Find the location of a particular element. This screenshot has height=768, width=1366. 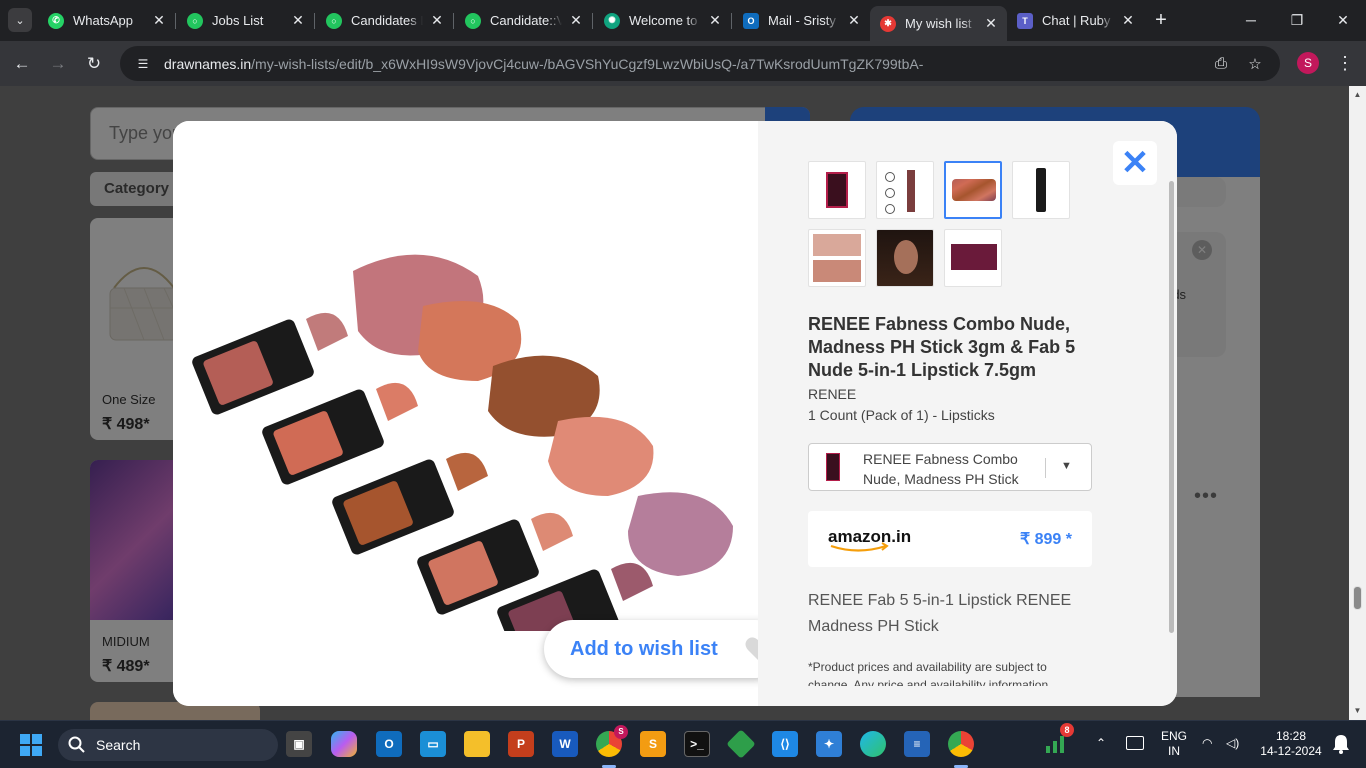

site-info-icon: ☰ is located at coordinates (143, 64).